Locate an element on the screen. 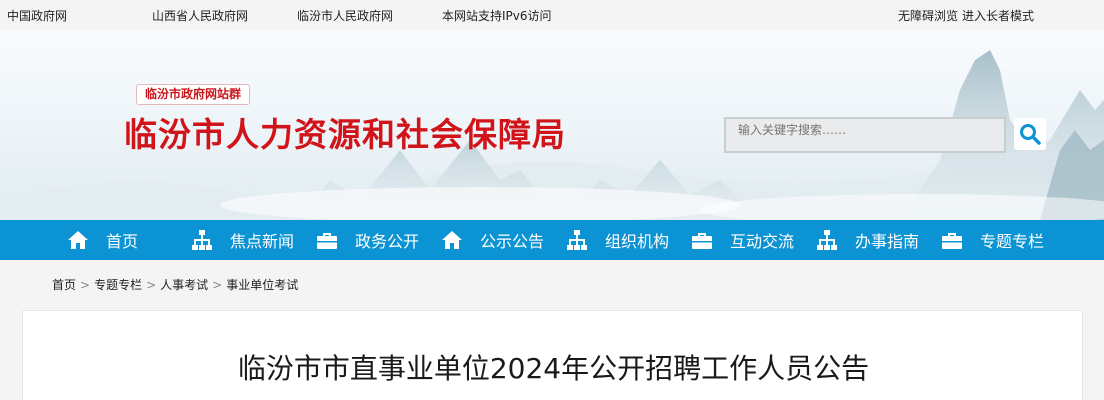  nav-item-notices: 公示公告 is located at coordinates (492, 240).